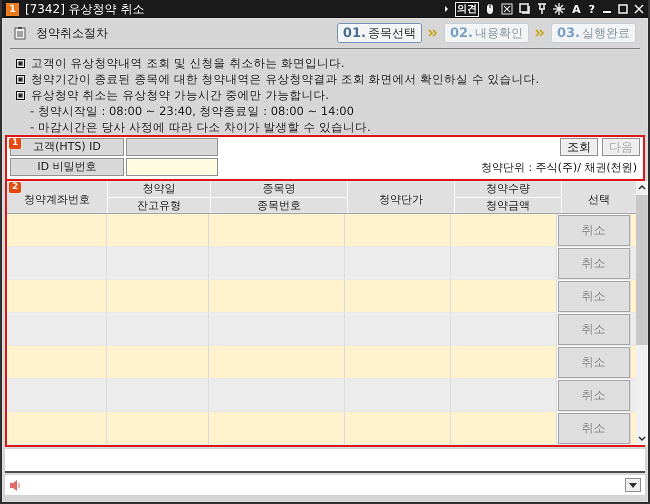 This screenshot has width=650, height=504. What do you see at coordinates (15, 485) in the screenshot?
I see `speaker-icon` at bounding box center [15, 485].